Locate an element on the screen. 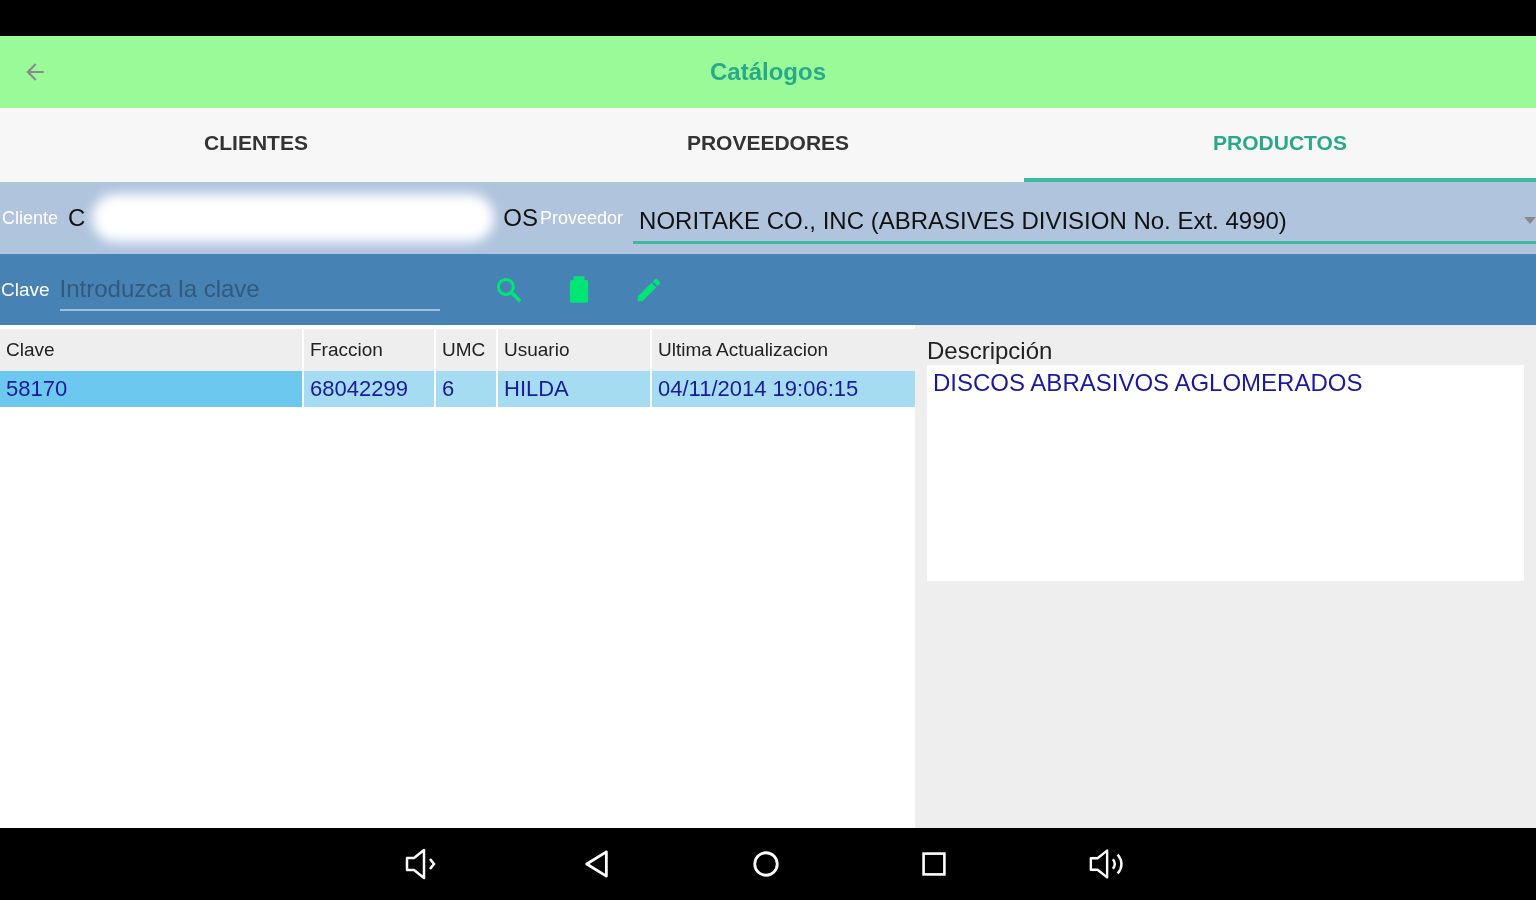  table-cell: 6 is located at coordinates (448, 388).